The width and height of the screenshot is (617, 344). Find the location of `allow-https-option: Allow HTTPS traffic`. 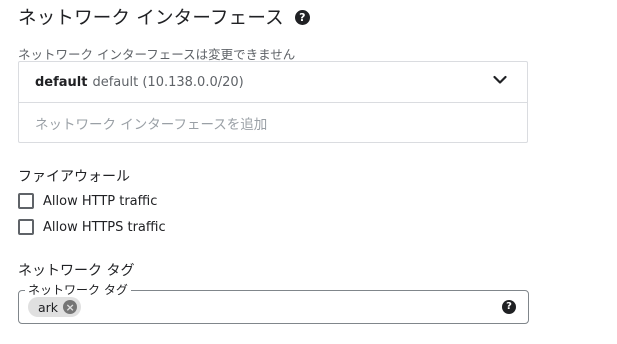

allow-https-option: Allow HTTPS traffic is located at coordinates (92, 227).